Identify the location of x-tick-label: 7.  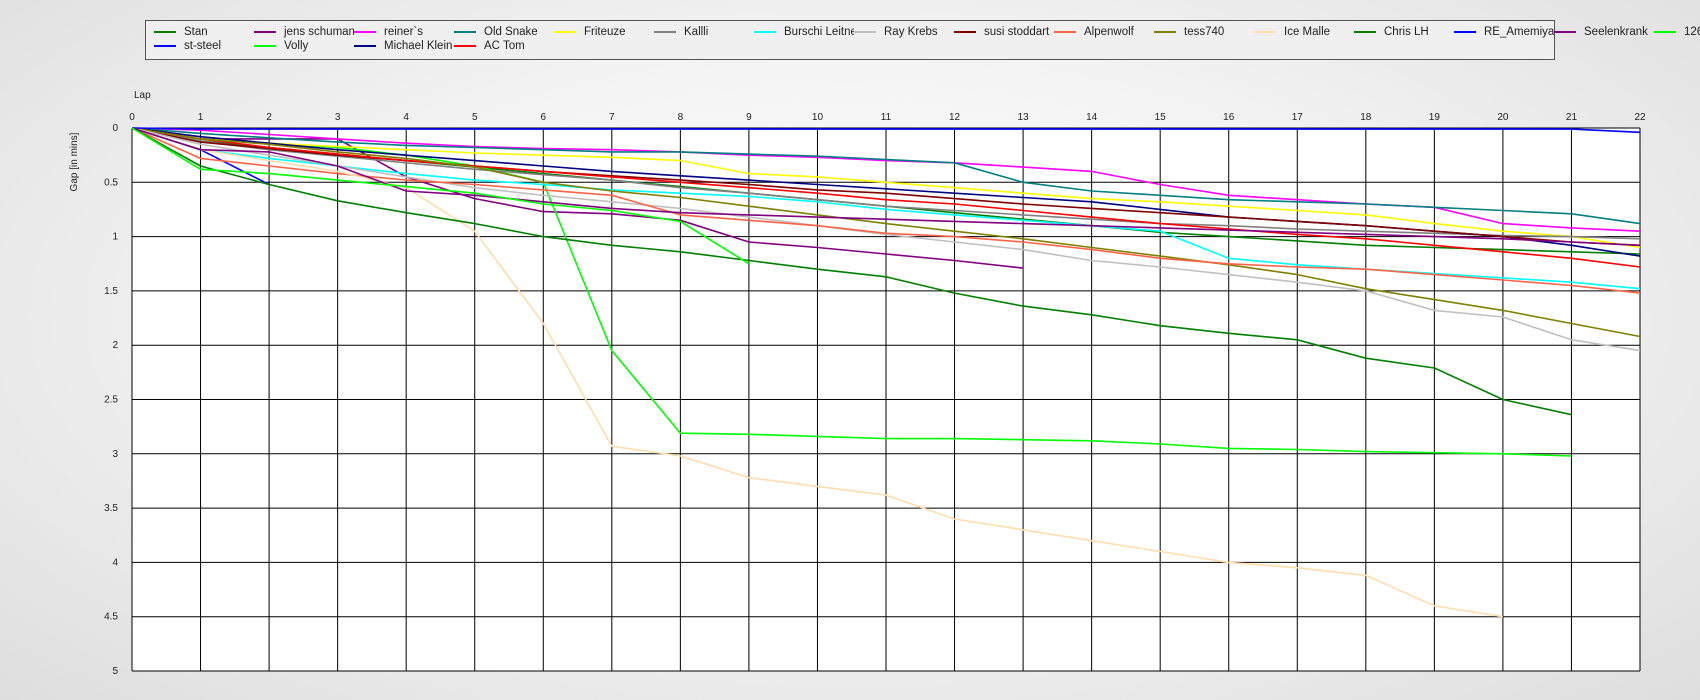
(612, 117).